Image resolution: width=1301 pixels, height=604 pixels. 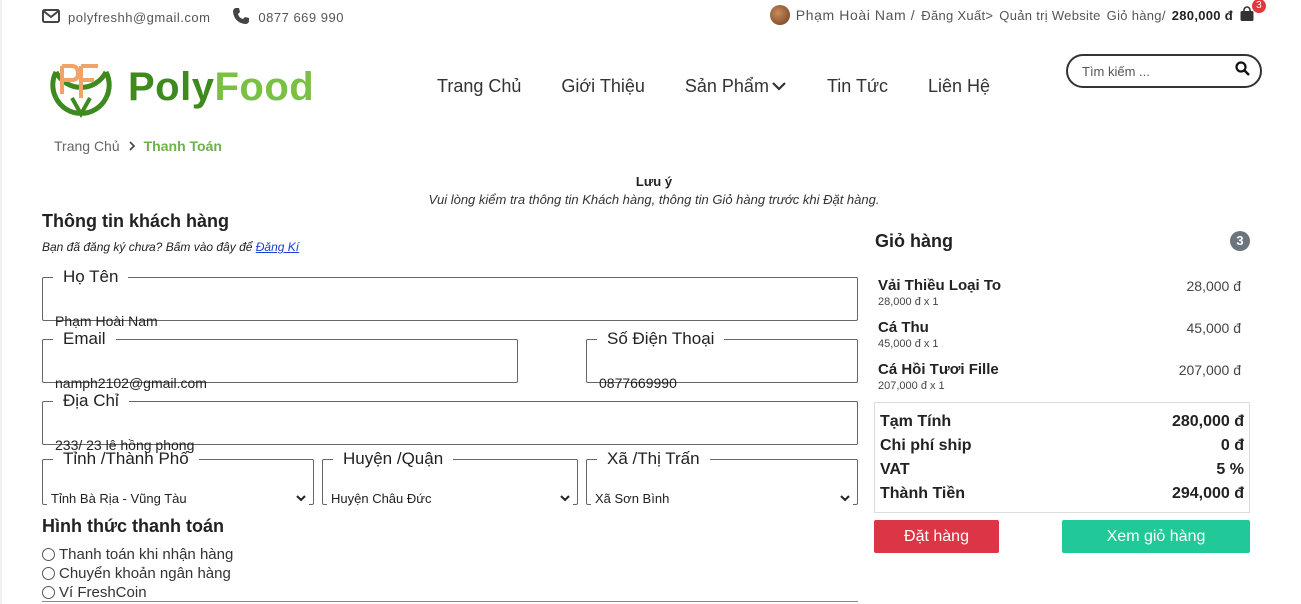 What do you see at coordinates (1062, 422) in the screenshot?
I see `subtotal-row: Tạm Tính 280,000 đ` at bounding box center [1062, 422].